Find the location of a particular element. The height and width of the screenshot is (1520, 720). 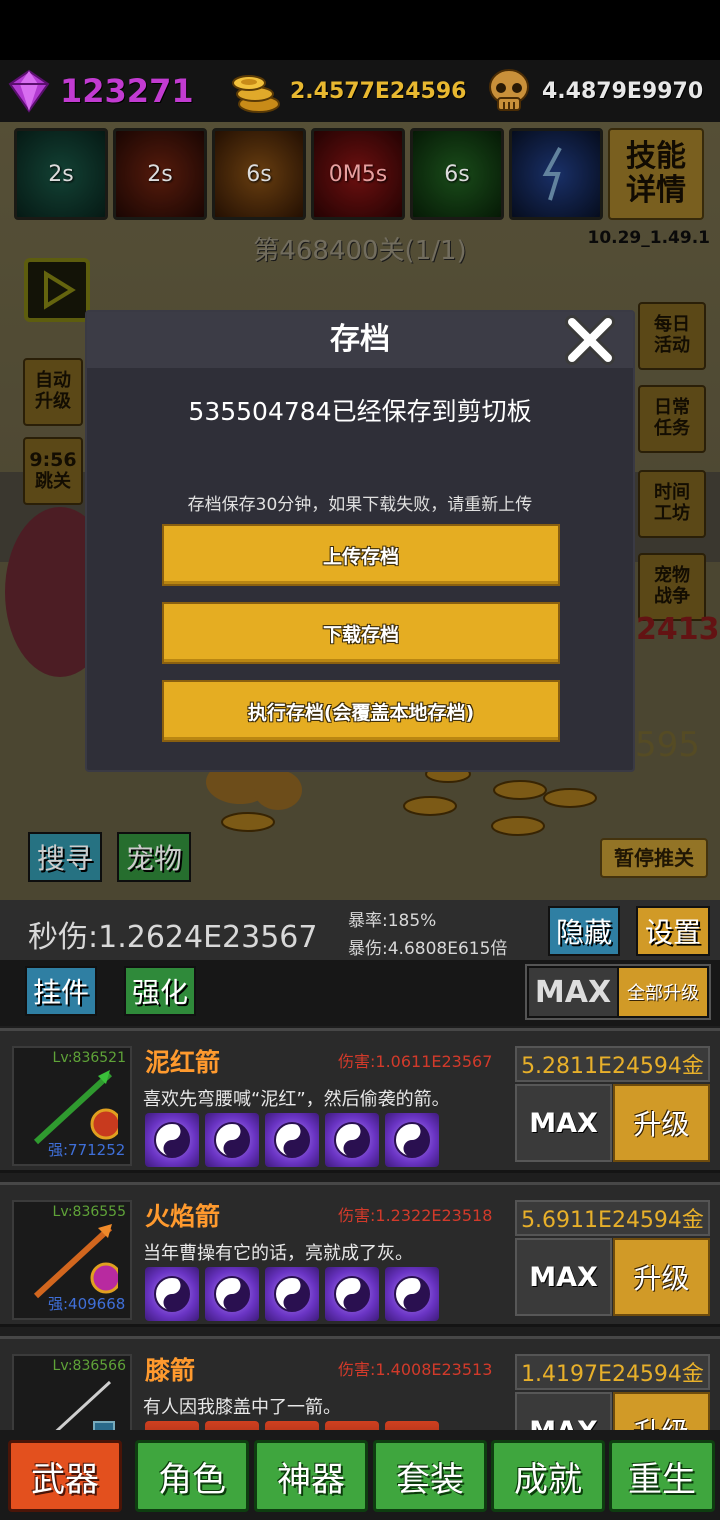

close-icon is located at coordinates (590, 340).